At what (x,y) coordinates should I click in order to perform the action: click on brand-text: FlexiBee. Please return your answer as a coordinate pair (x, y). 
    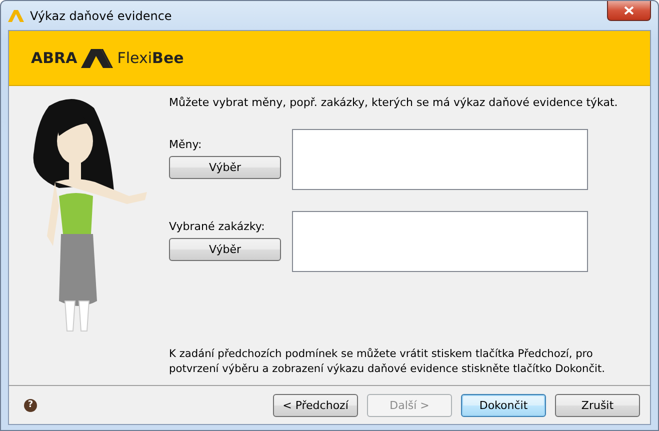
    Looking at the image, I should click on (150, 58).